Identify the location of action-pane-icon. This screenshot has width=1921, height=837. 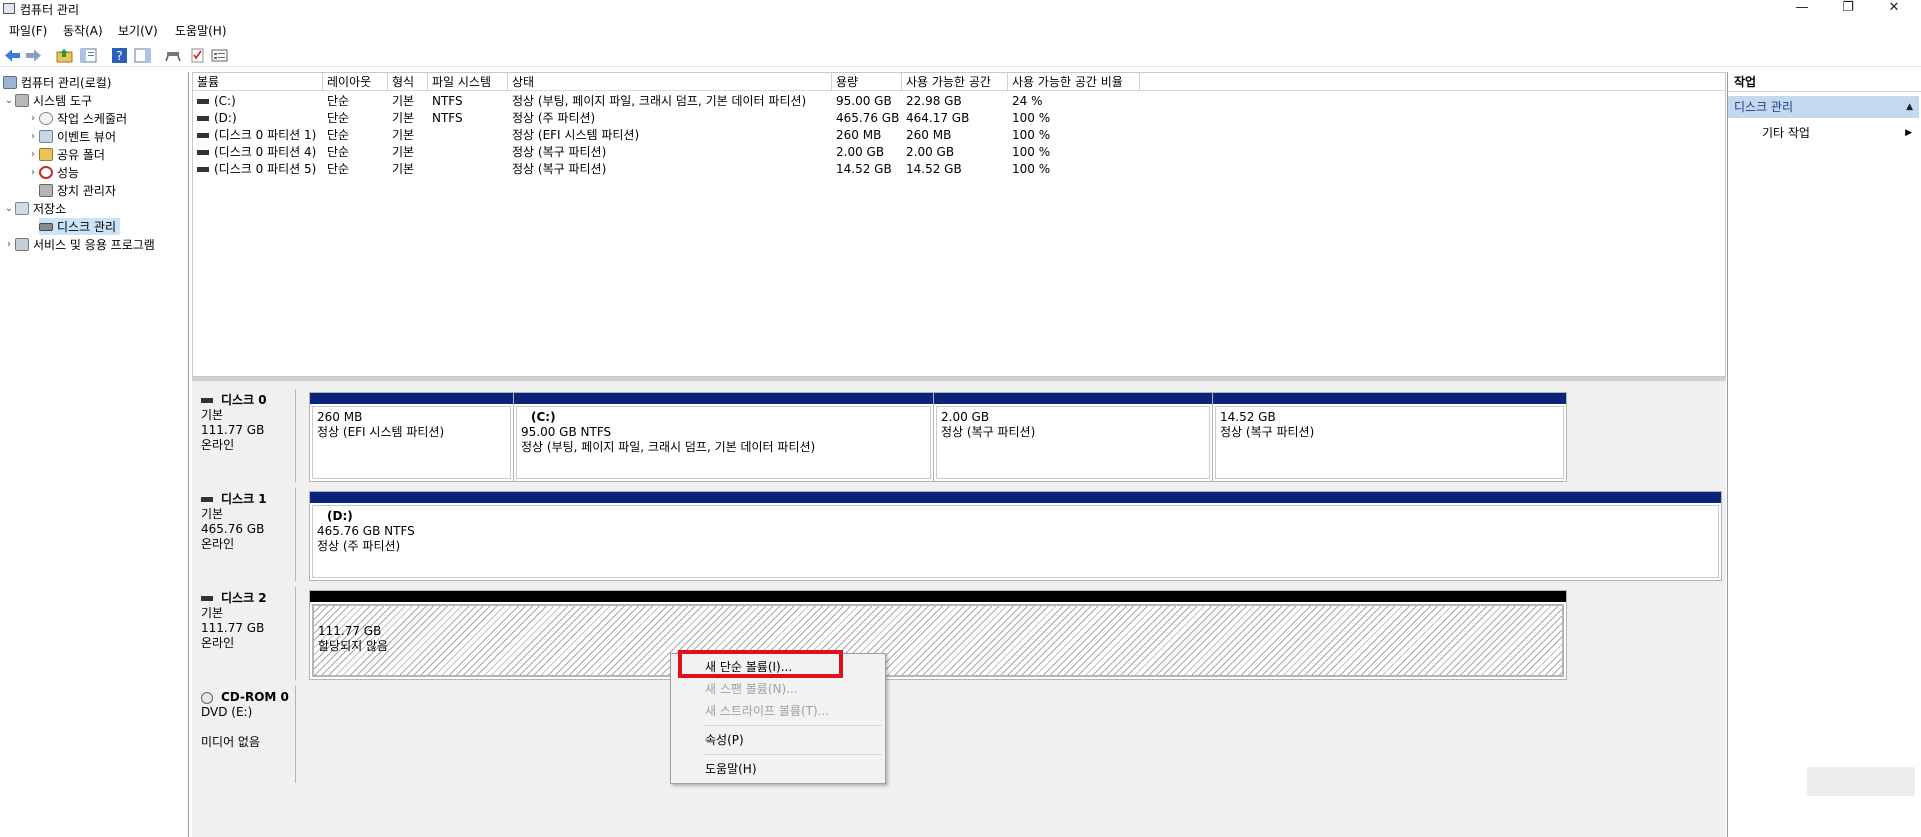
(142, 55).